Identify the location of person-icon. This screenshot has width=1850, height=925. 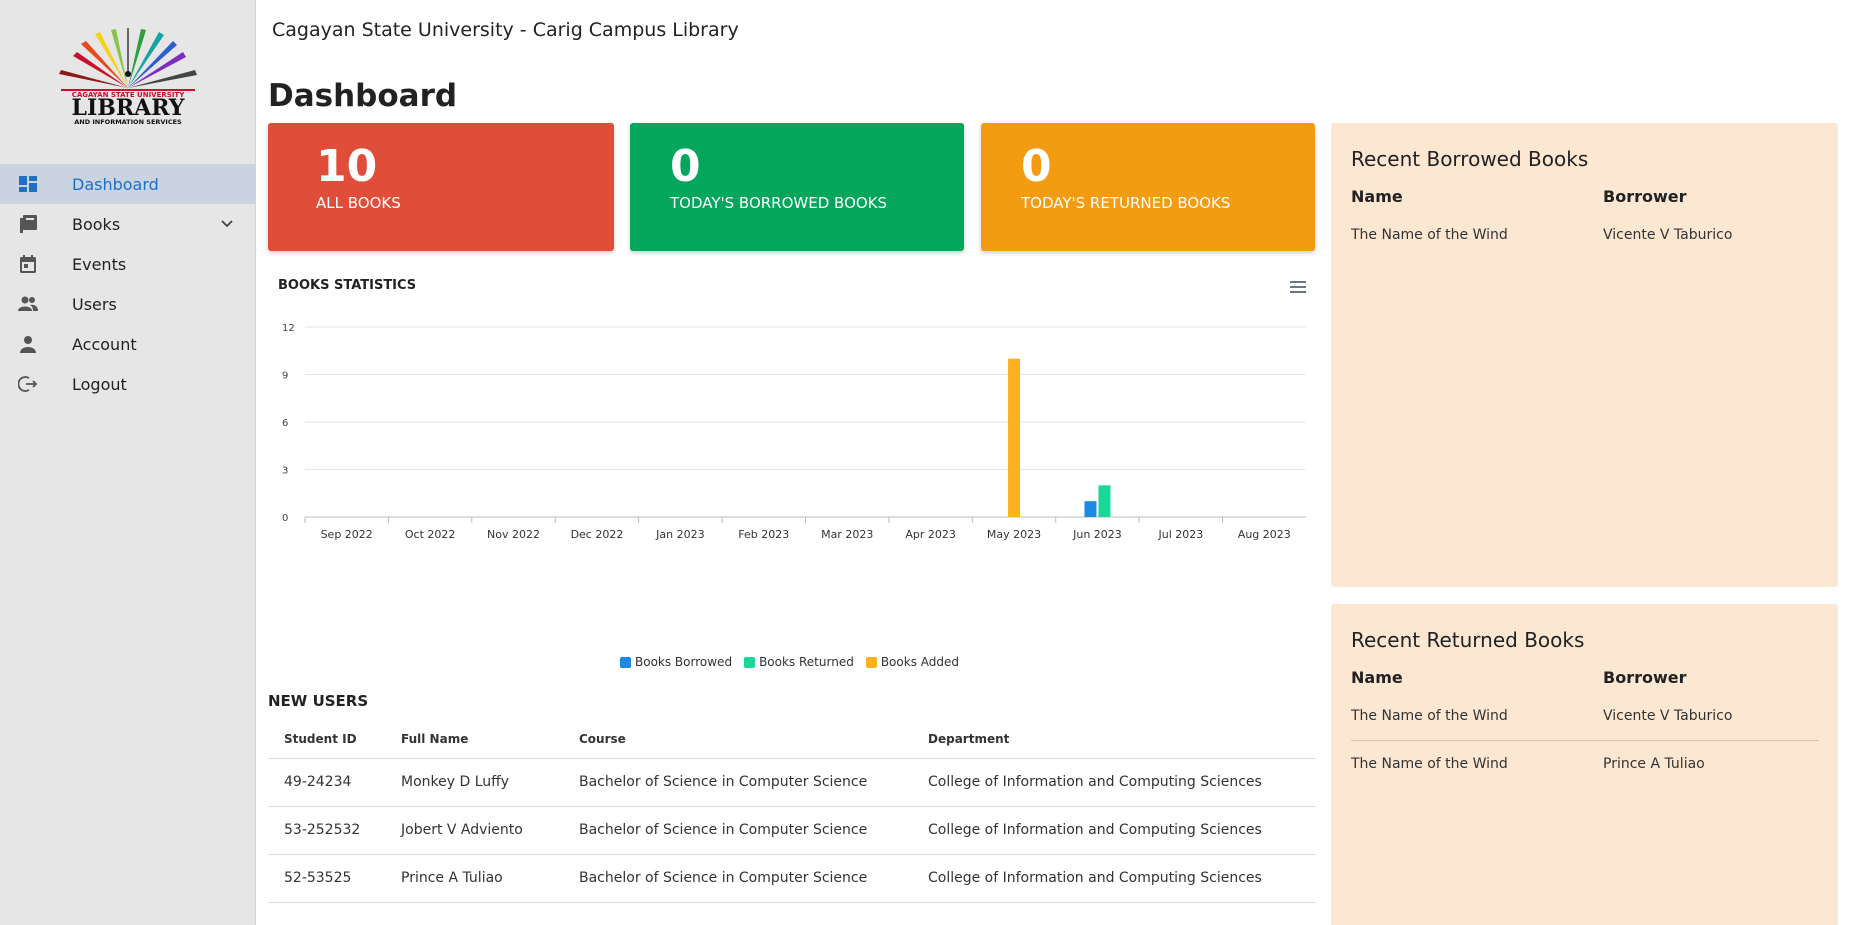
(28, 344).